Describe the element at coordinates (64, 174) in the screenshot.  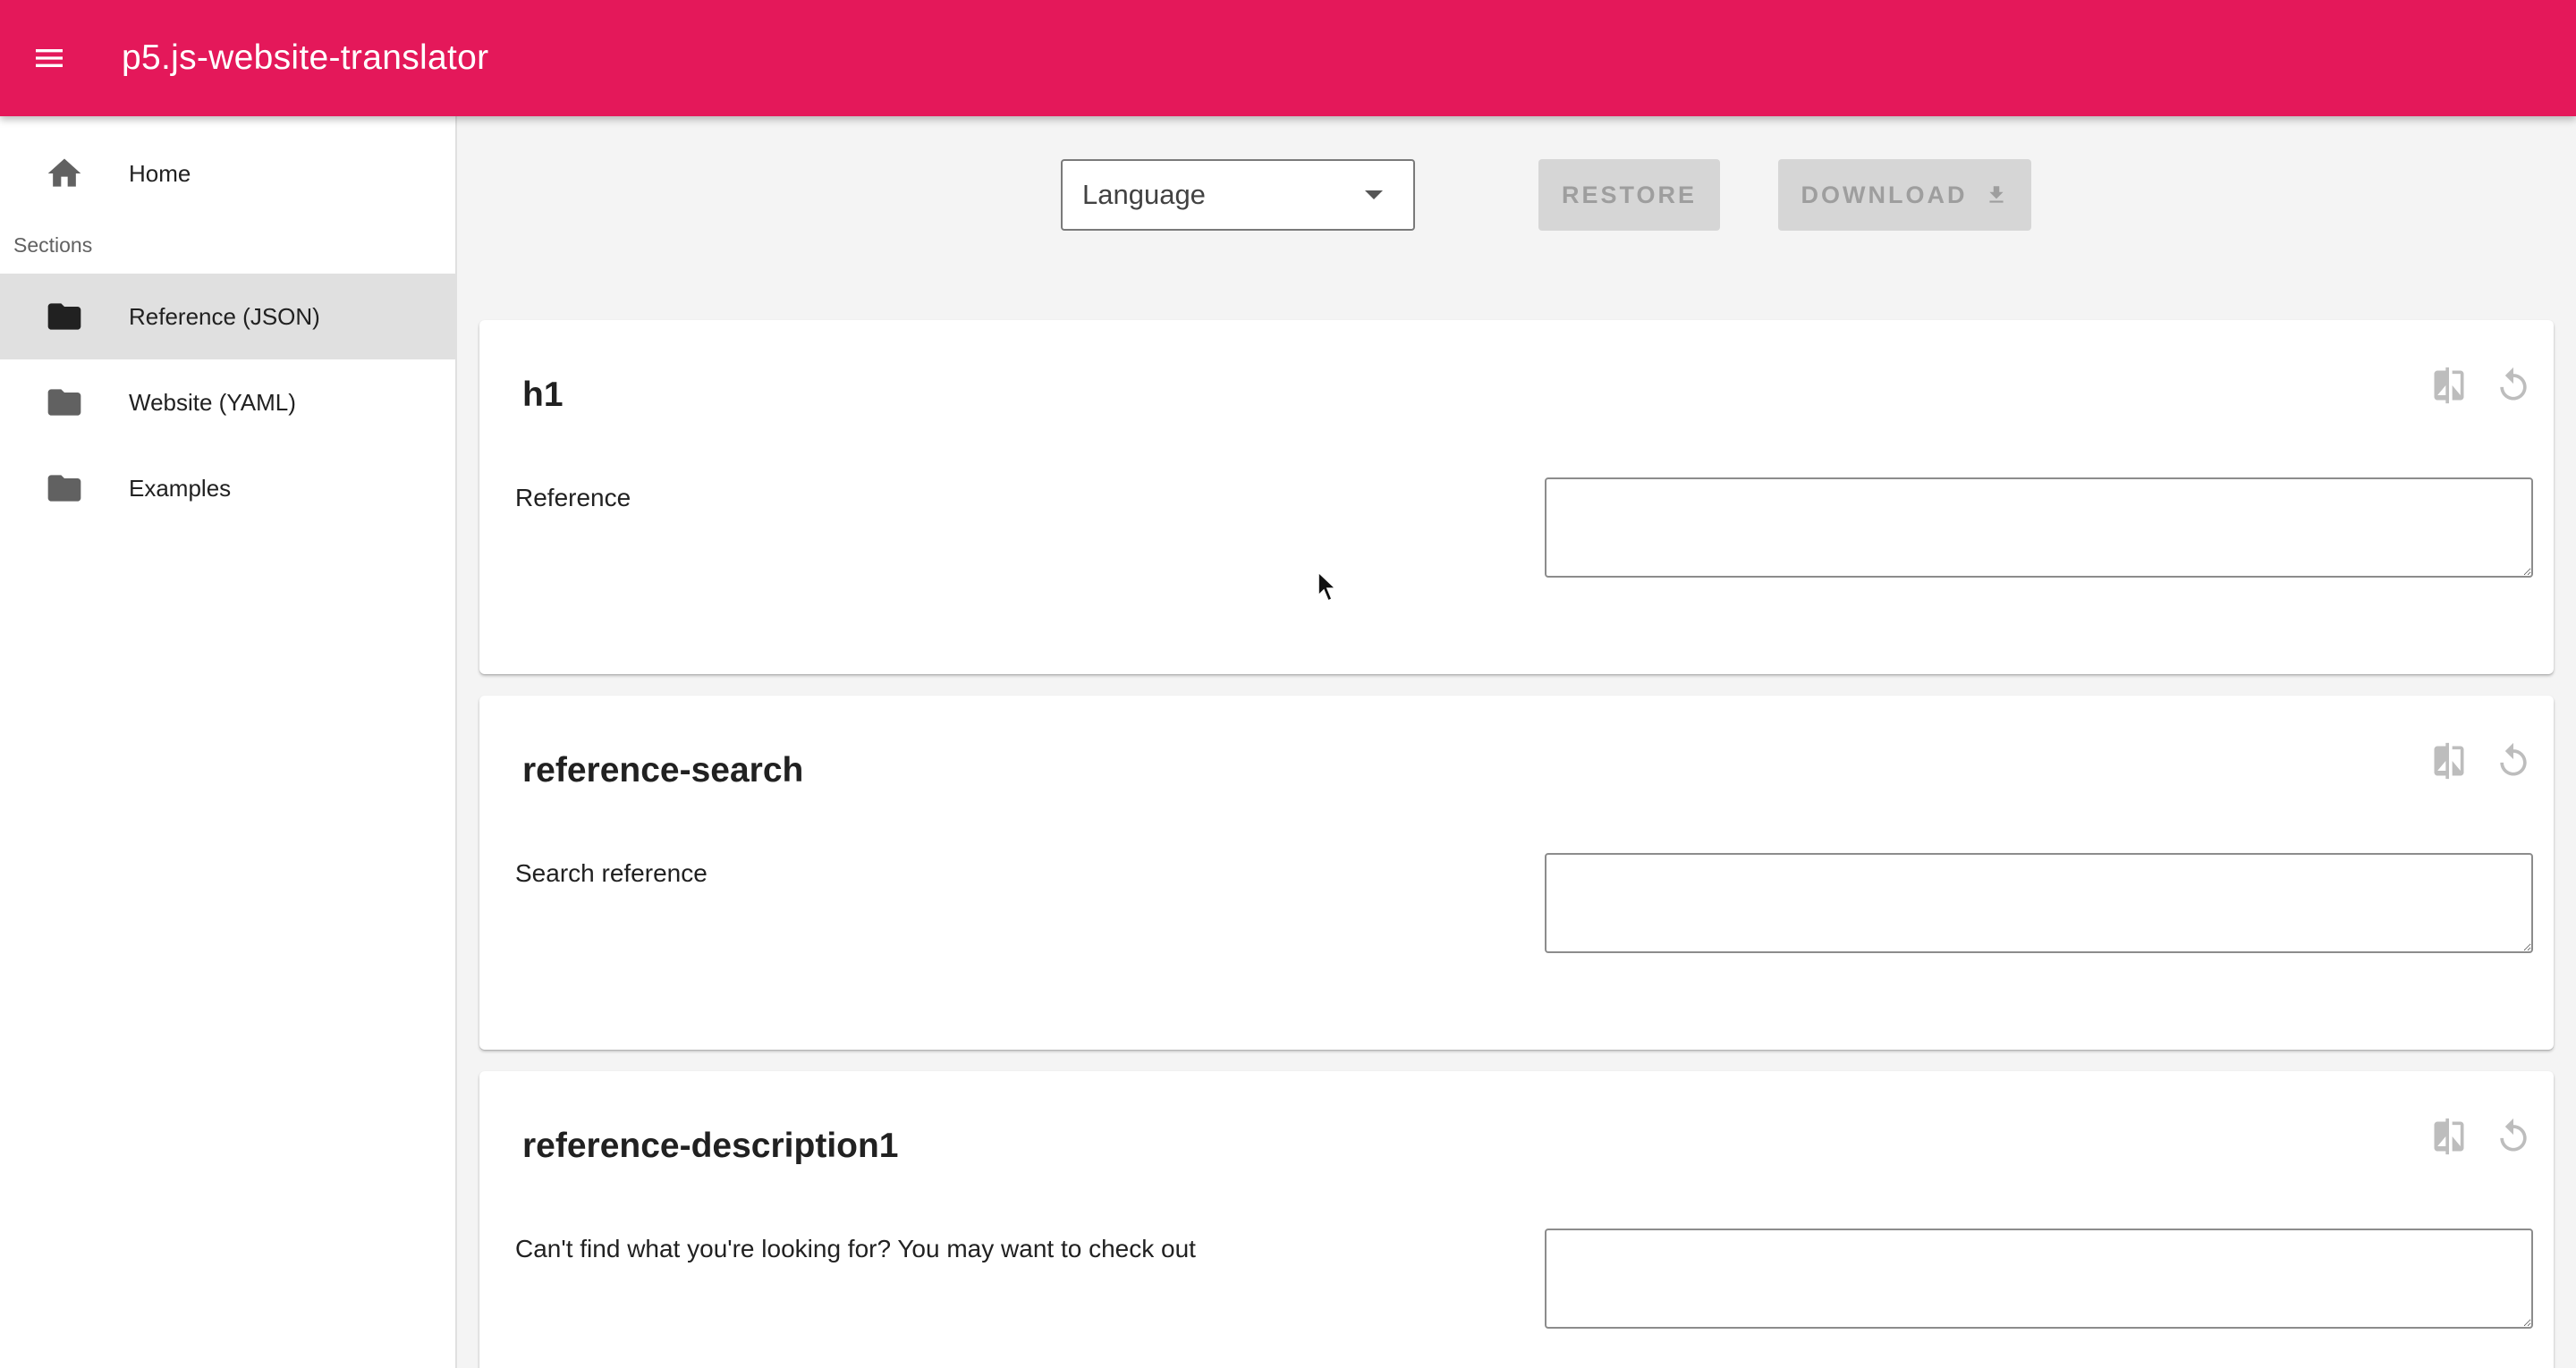
I see `home-icon` at that location.